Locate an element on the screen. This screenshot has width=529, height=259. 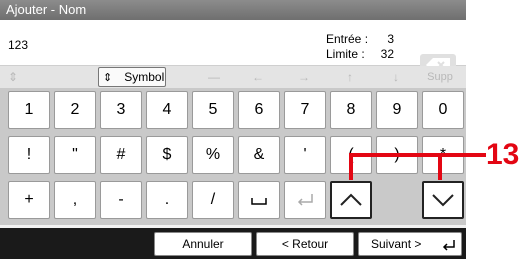
callout-lines is located at coordinates (417, 166).